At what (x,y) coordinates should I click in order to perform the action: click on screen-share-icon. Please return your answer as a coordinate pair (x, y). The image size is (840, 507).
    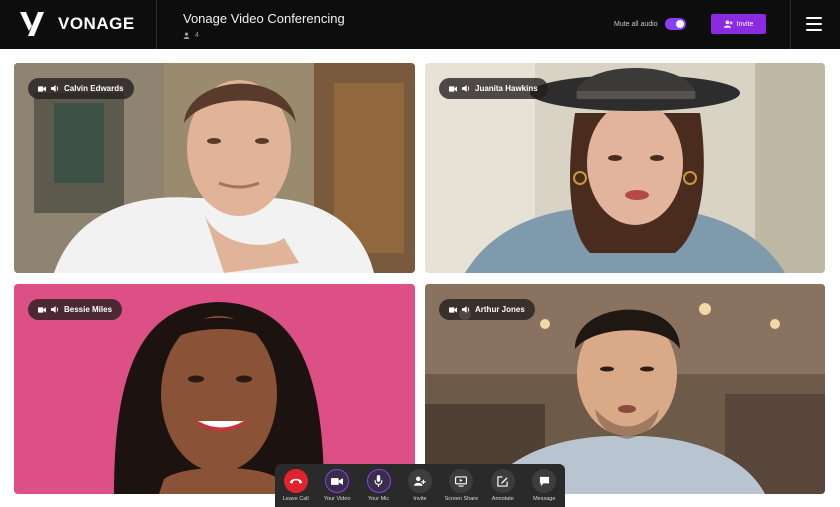
    Looking at the image, I should click on (461, 481).